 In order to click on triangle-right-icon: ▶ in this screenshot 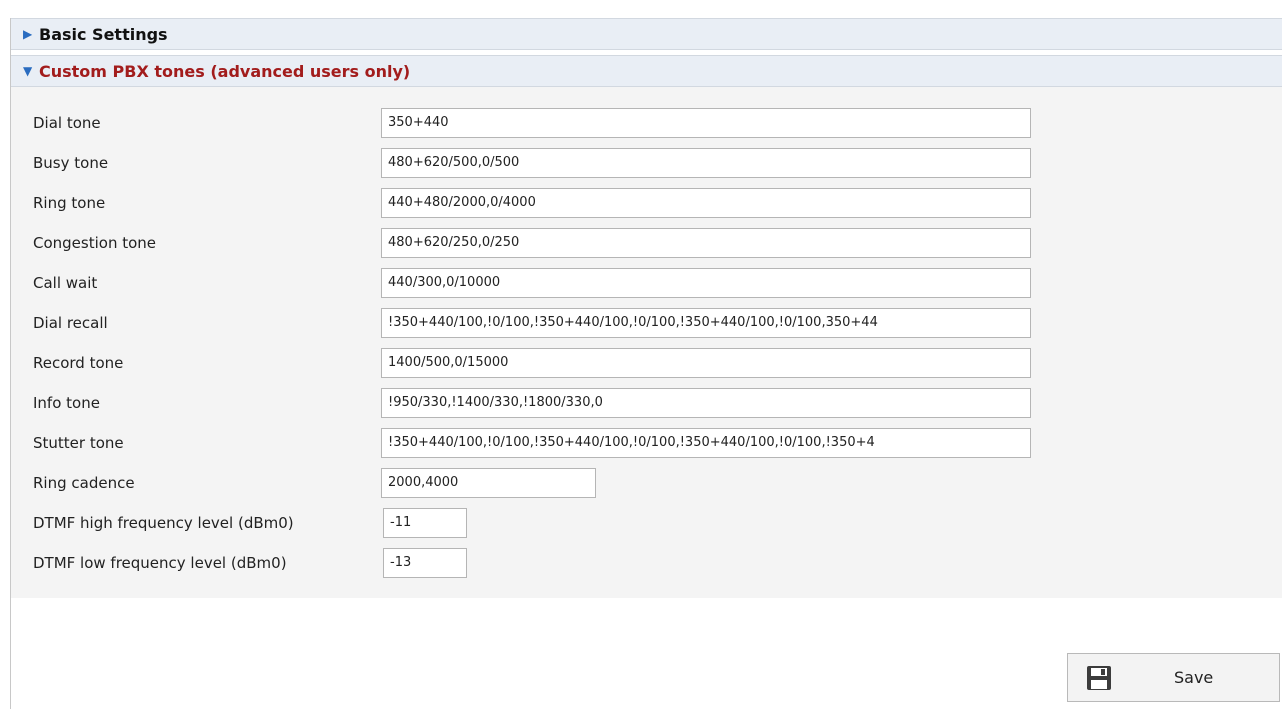, I will do `click(28, 34)`.